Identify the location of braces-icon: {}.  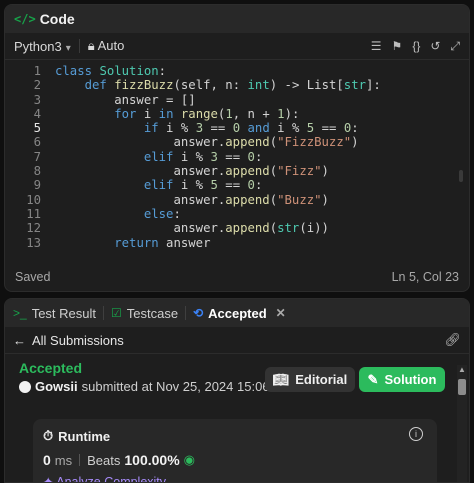
(416, 46).